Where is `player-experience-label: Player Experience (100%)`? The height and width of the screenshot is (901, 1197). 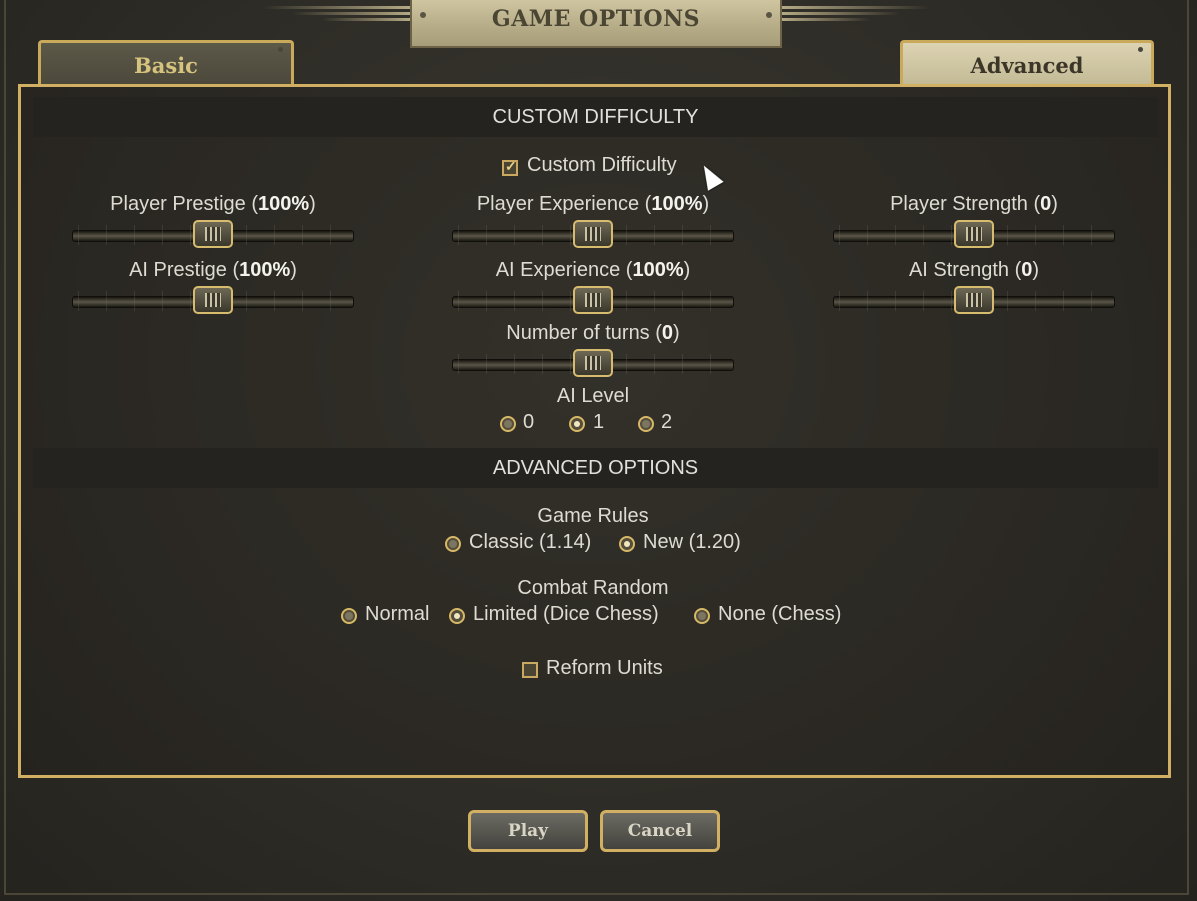
player-experience-label: Player Experience (100%) is located at coordinates (593, 204).